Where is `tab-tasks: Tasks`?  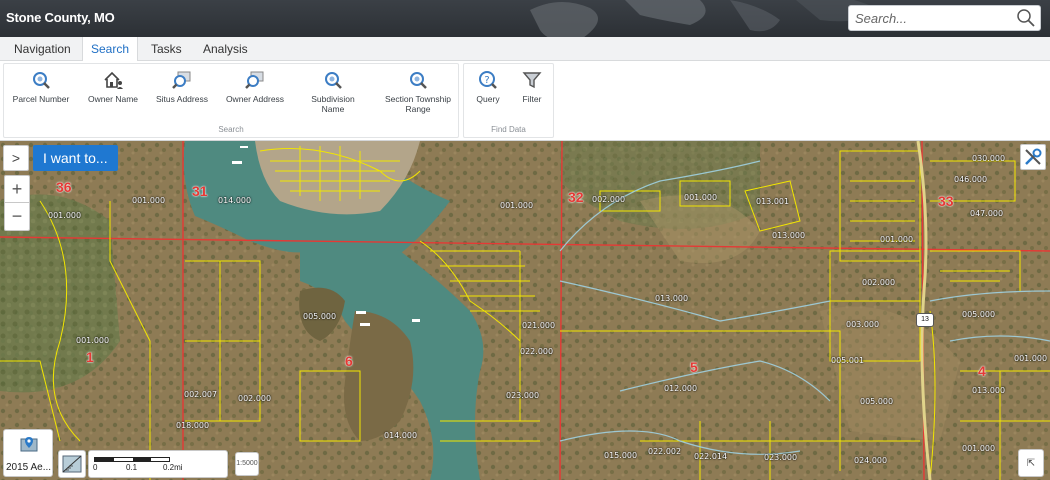
tab-tasks: Tasks is located at coordinates (166, 49).